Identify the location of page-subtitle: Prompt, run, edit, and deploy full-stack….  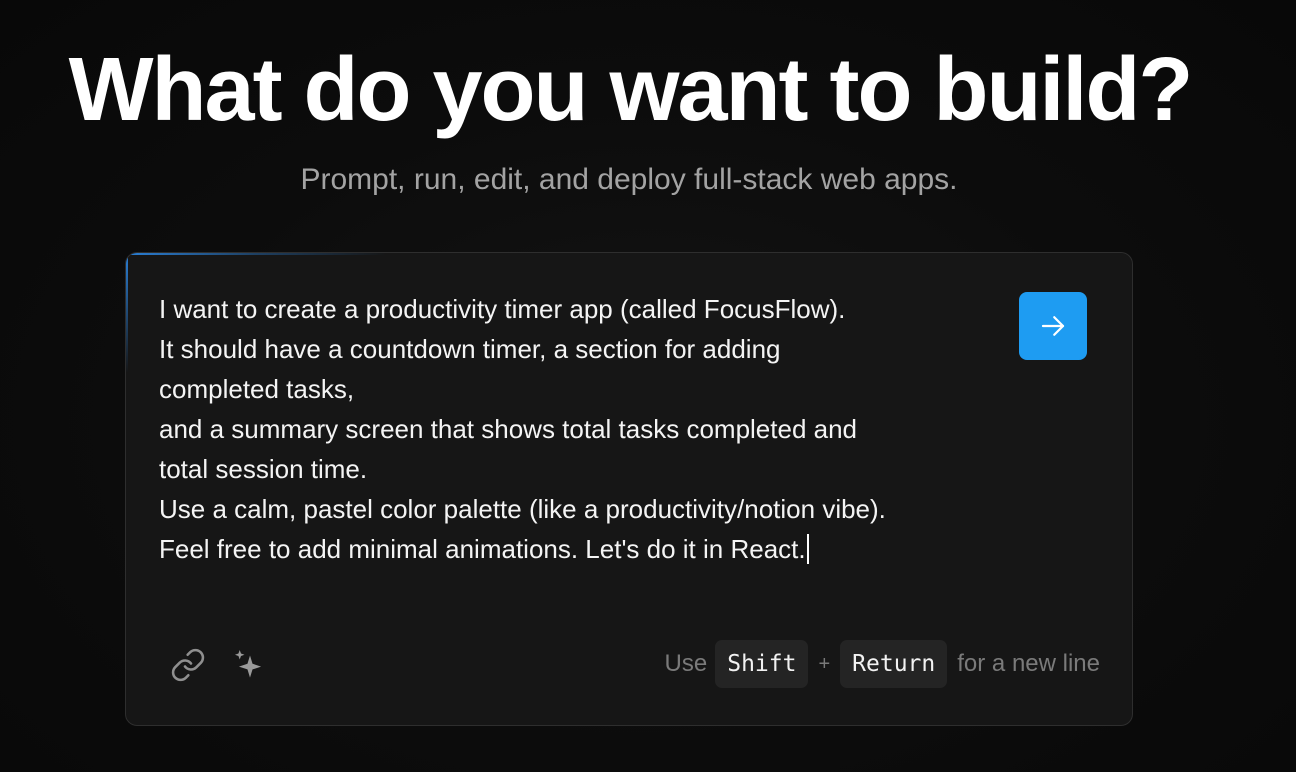
(629, 179).